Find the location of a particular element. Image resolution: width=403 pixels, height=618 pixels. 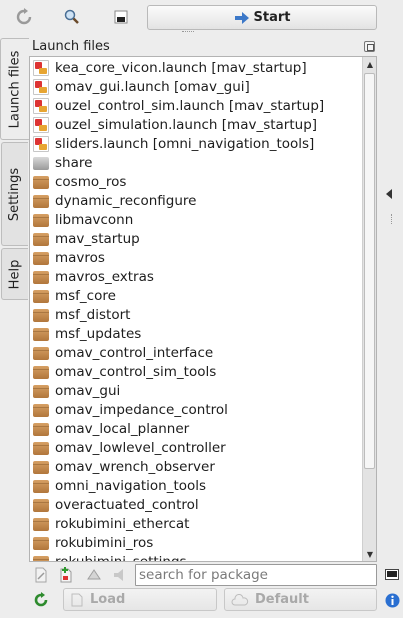

load-document-icon is located at coordinates (77, 599).